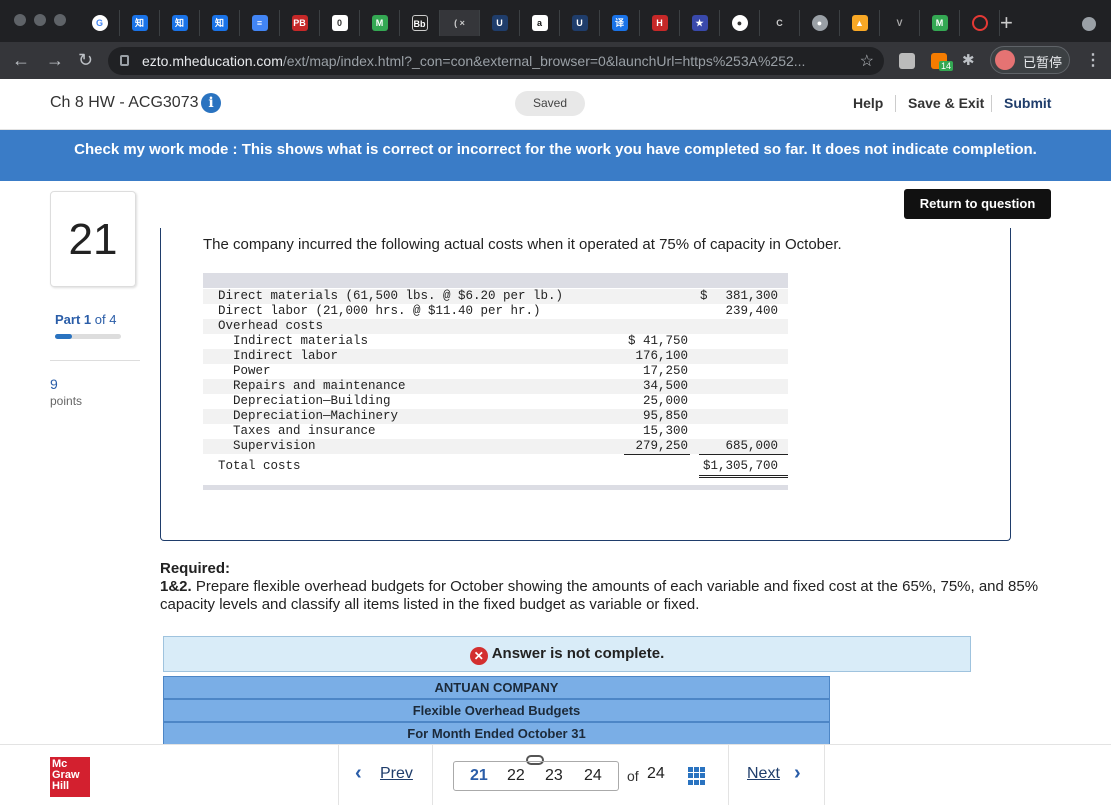 This screenshot has height=805, width=1111. Describe the element at coordinates (496, 687) in the screenshot. I see `budget-company-name: ANTUAN COMPANY` at that location.